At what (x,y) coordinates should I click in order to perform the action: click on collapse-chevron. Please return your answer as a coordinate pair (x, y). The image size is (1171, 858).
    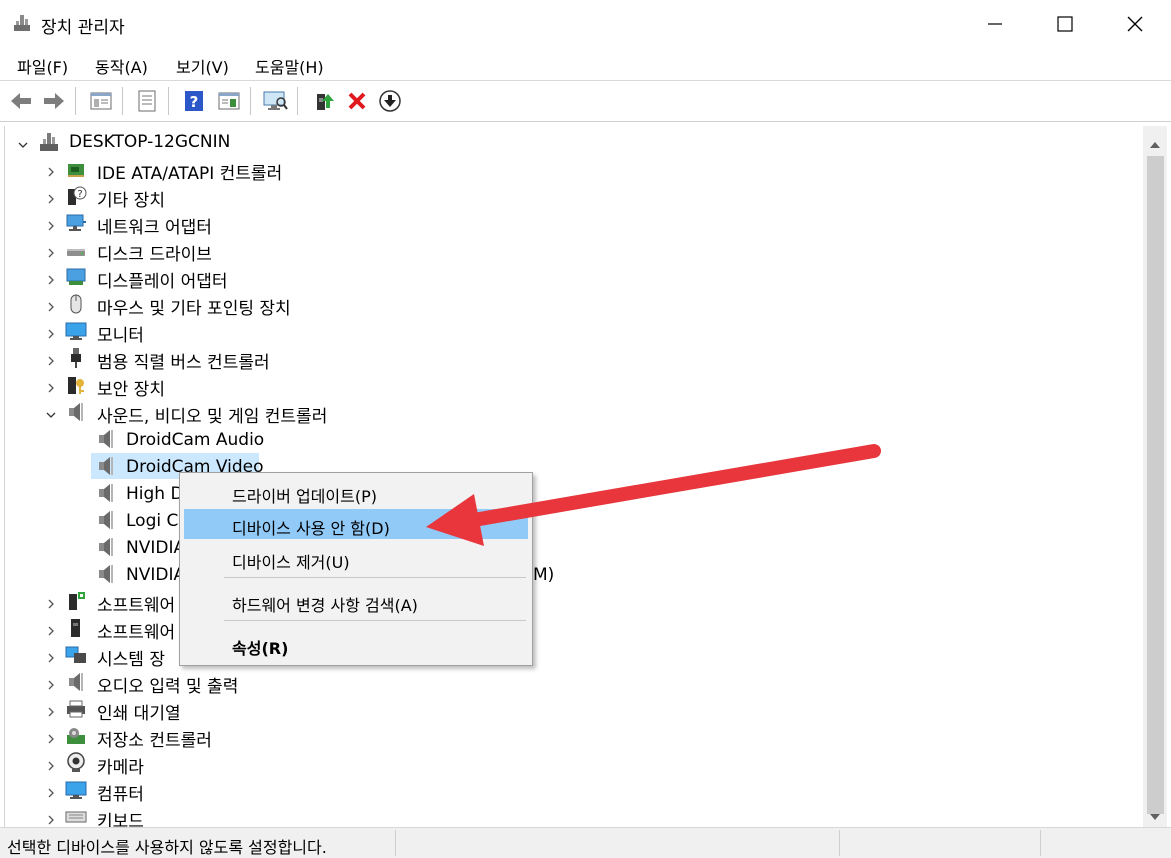
    Looking at the image, I should click on (51, 415).